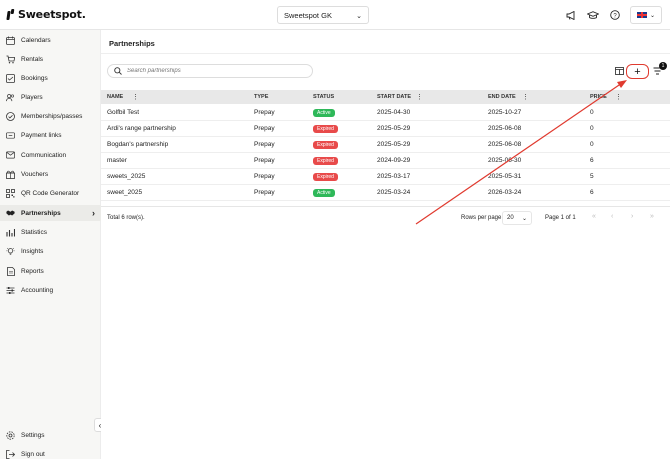  I want to click on cell-name: sweets_2025, so click(126, 176).